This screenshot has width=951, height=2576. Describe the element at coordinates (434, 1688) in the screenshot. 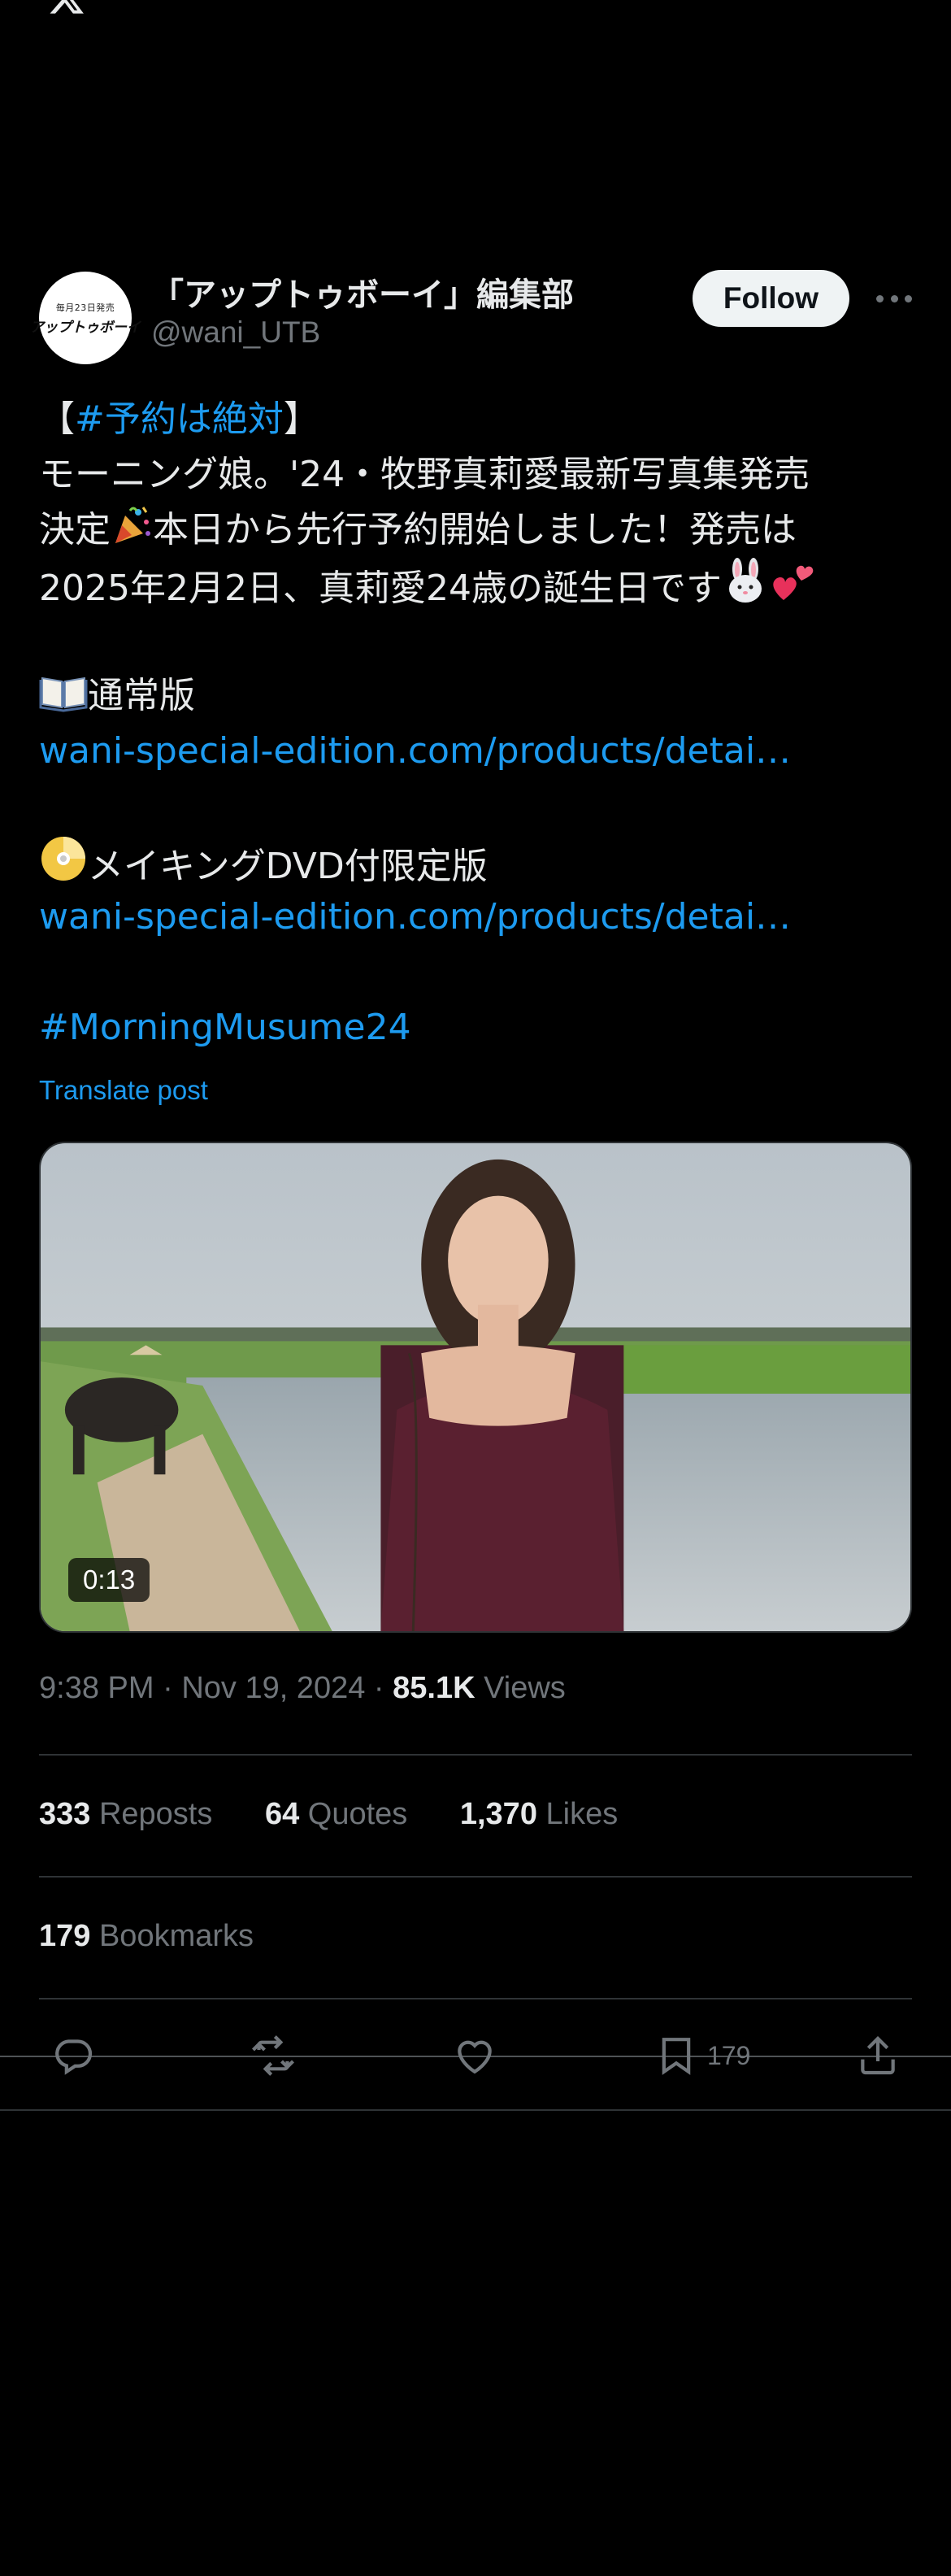

I see `views-count: 85.1K` at that location.